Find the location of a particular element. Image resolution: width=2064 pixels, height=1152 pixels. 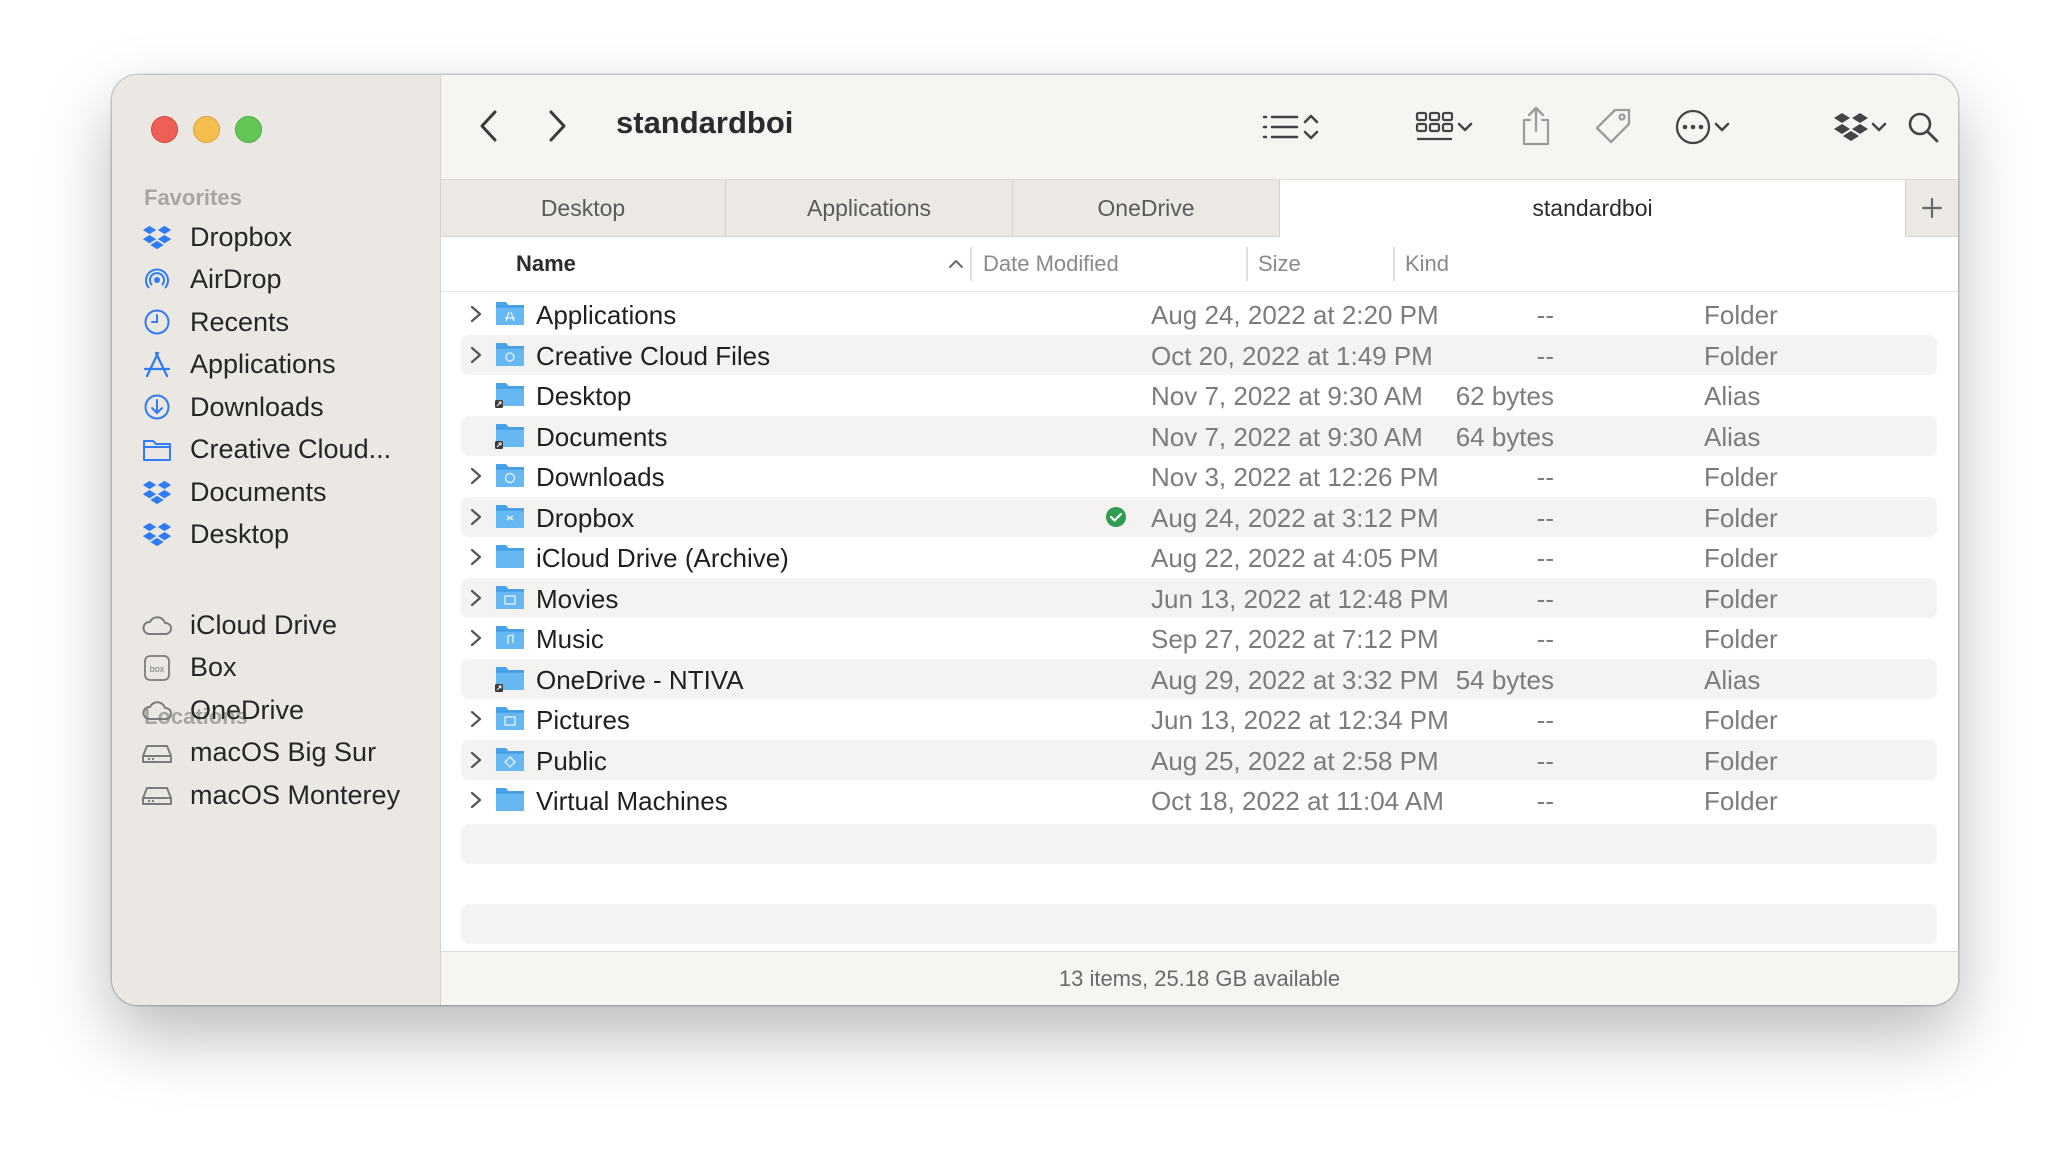

file-name: iCloud Drive (Archive) is located at coordinates (662, 558).